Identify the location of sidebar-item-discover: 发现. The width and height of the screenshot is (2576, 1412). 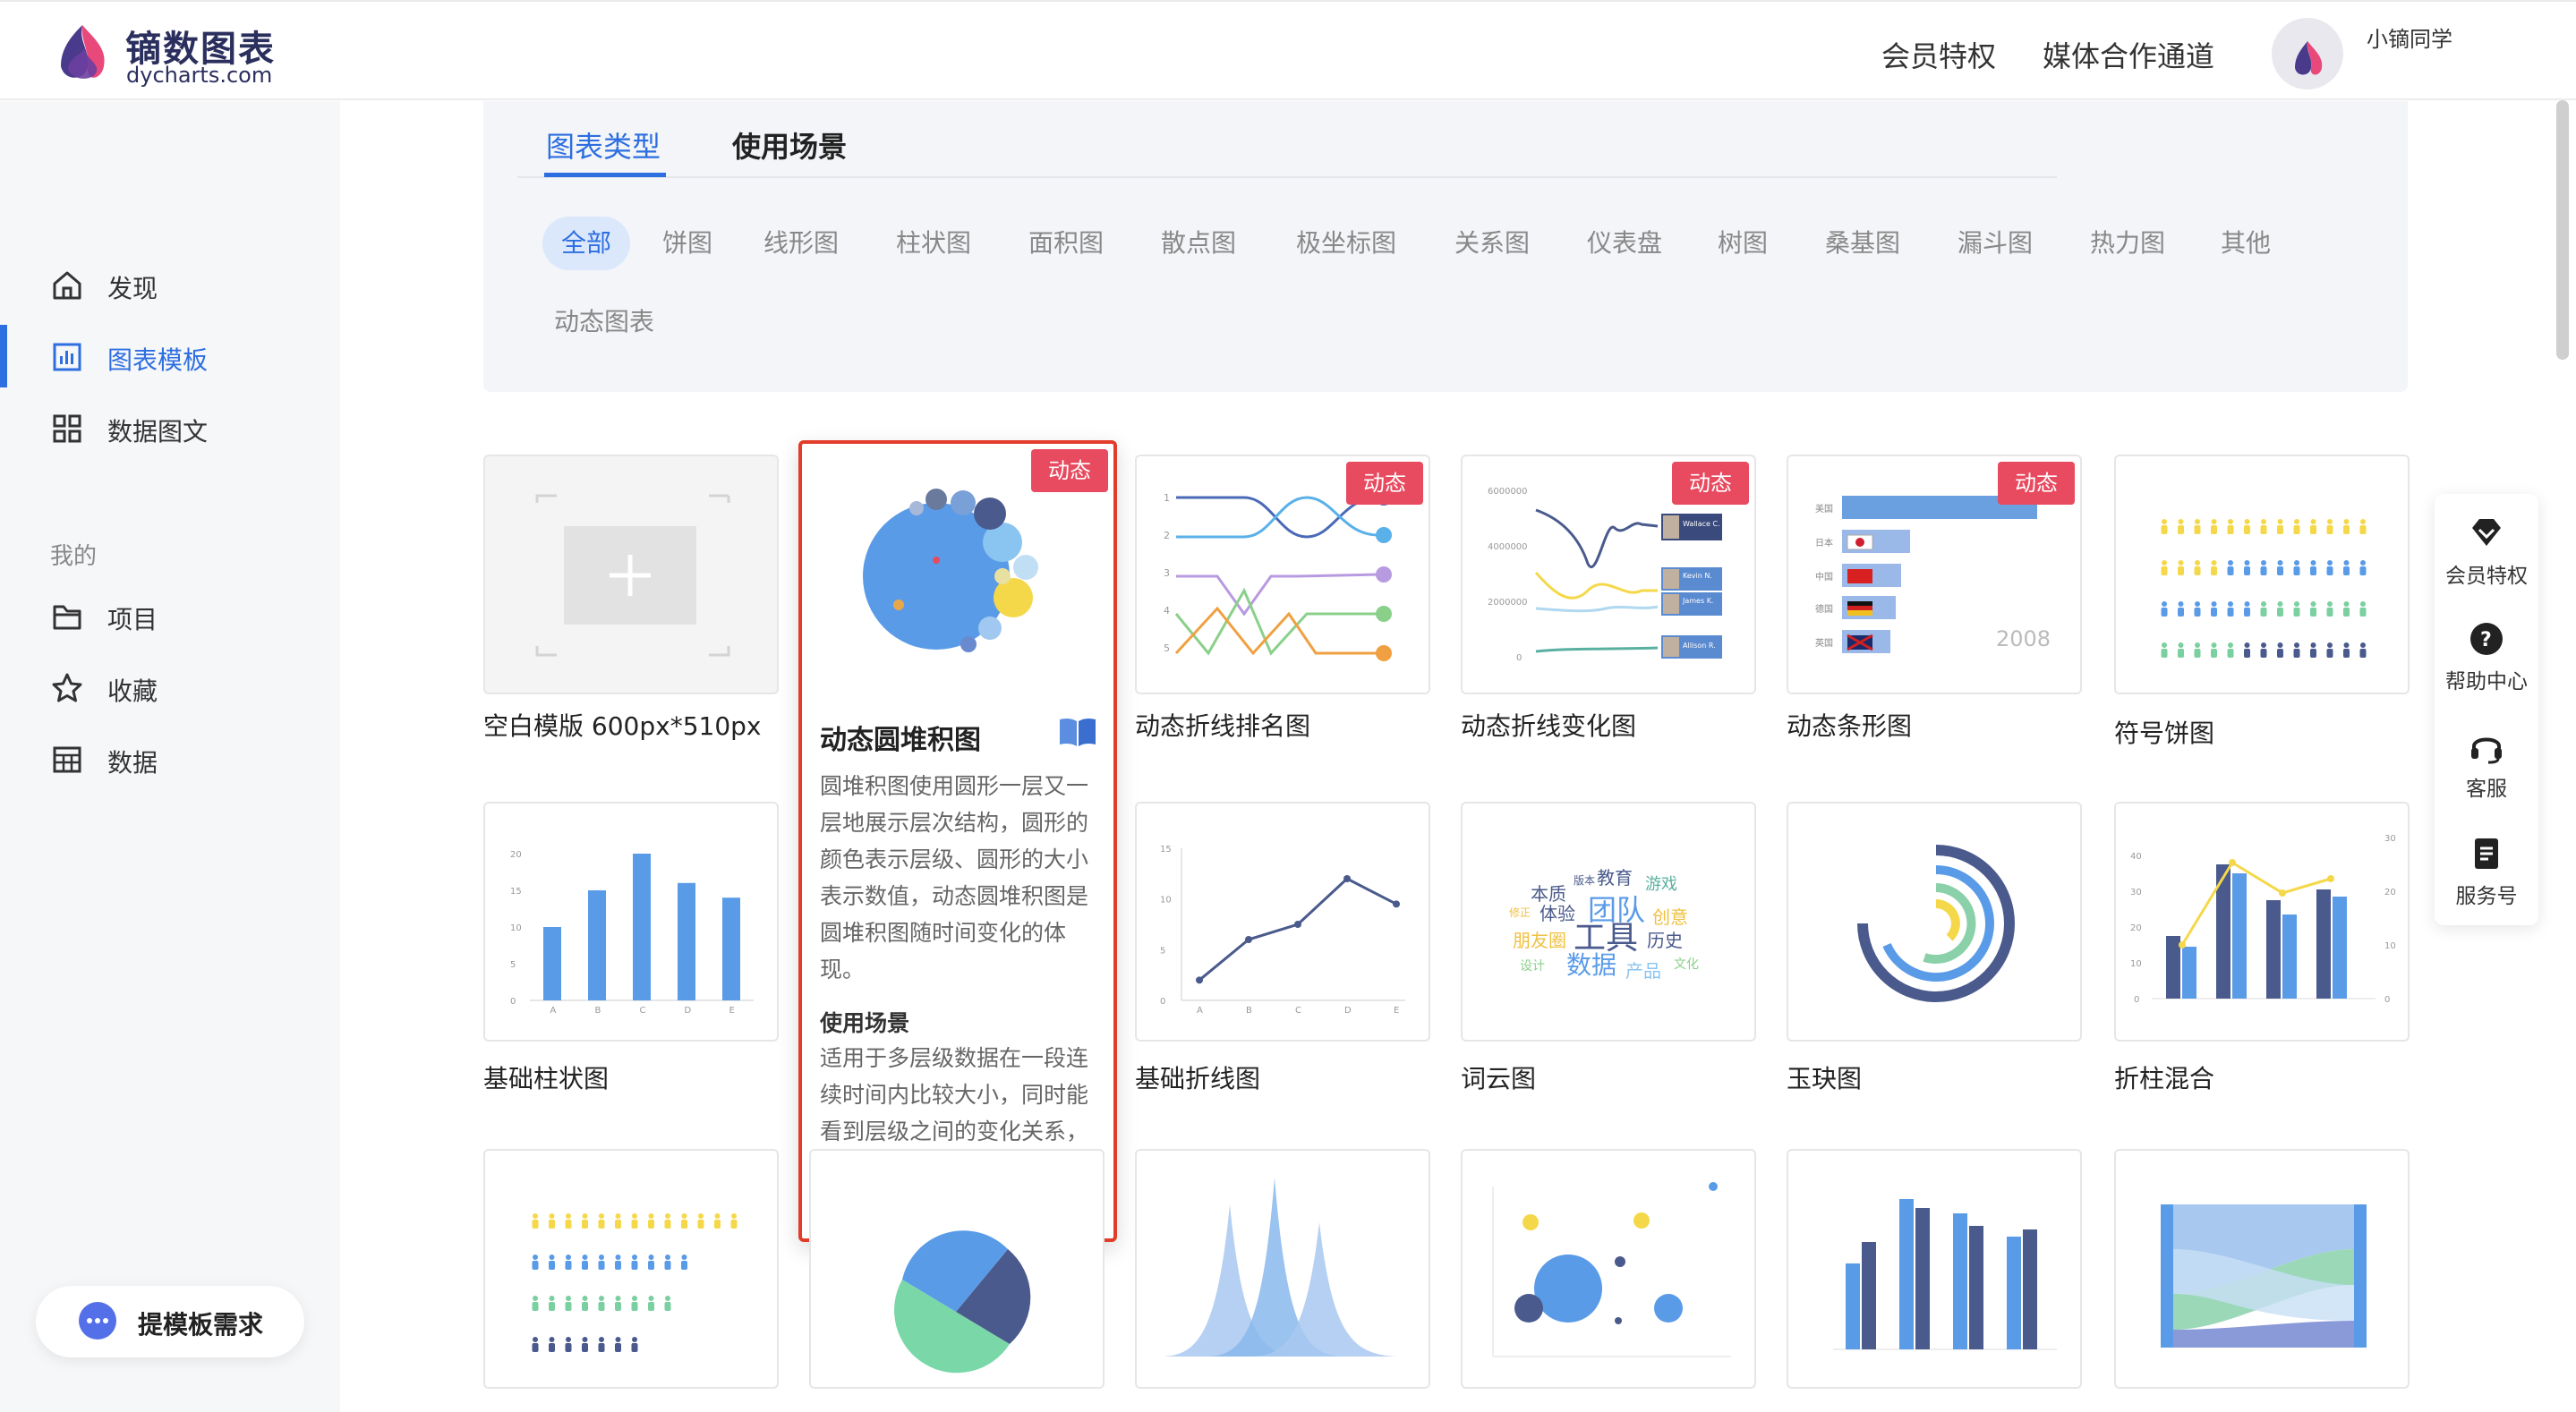
(170, 284).